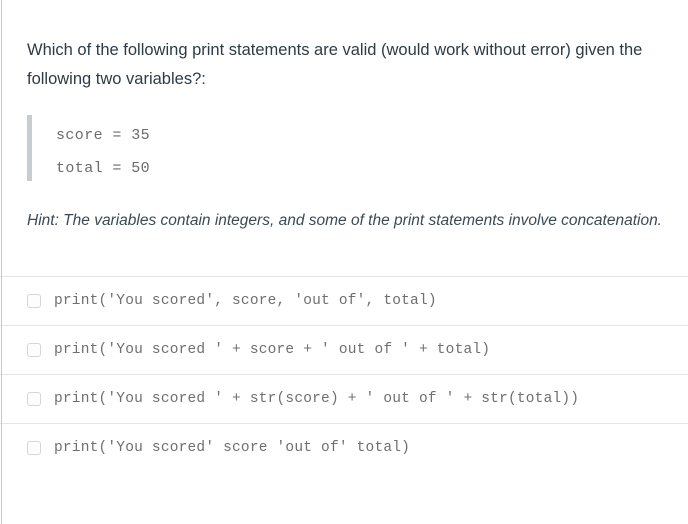 This screenshot has height=524, width=688. I want to click on code-sample-block: score = 35 total = 50, so click(357, 148).